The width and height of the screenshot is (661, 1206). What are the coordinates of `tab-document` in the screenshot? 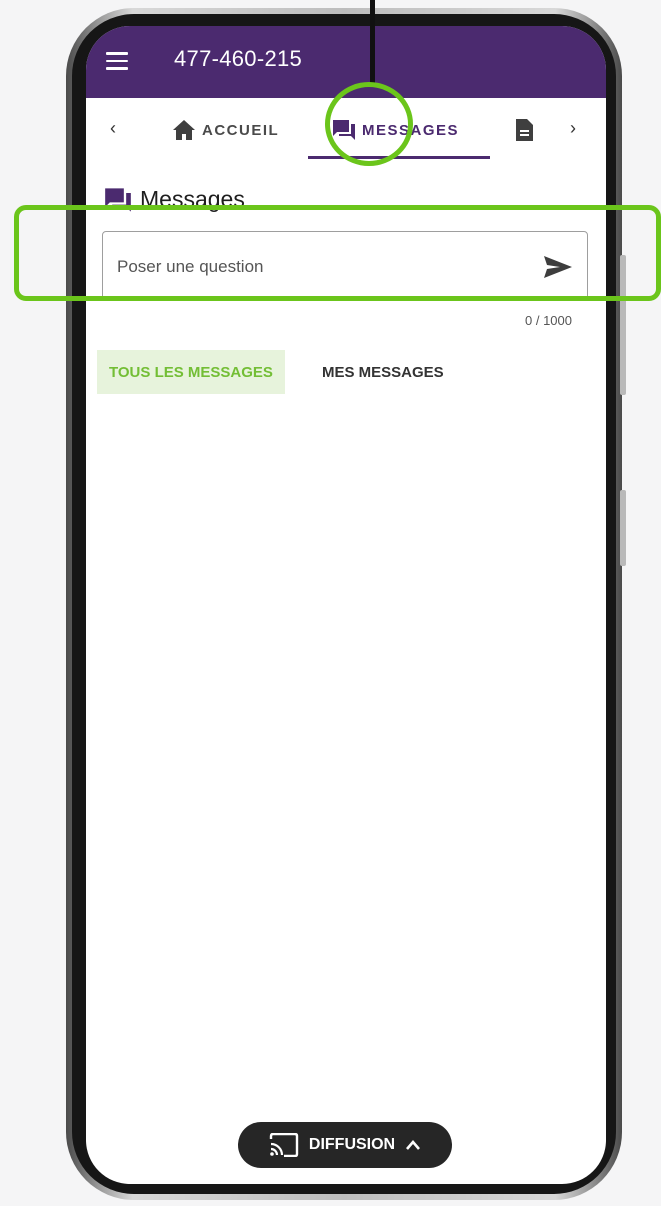 It's located at (527, 130).